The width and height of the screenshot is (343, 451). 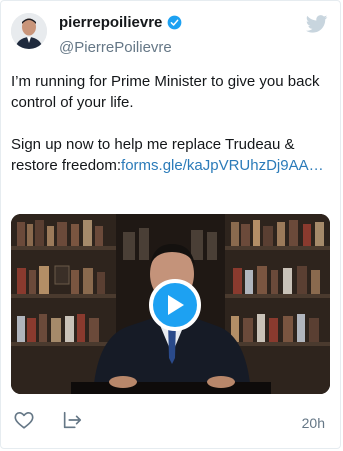 I want to click on play-button, so click(x=175, y=305).